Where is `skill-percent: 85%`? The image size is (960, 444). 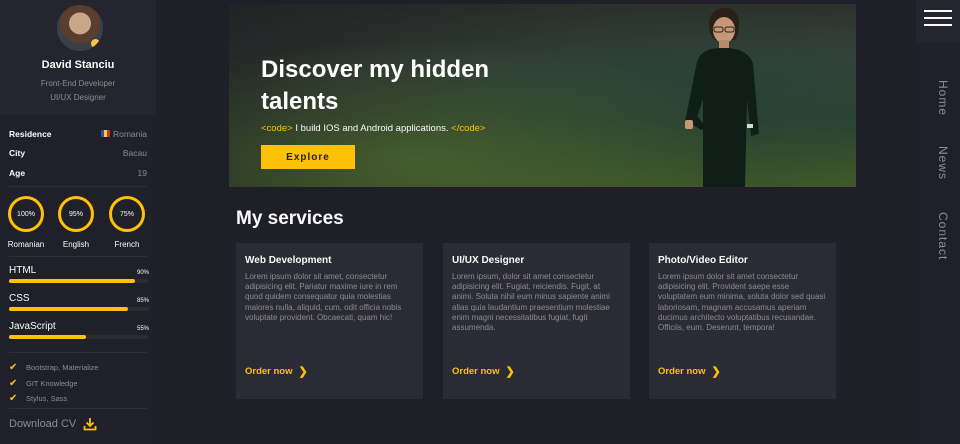 skill-percent: 85% is located at coordinates (142, 301).